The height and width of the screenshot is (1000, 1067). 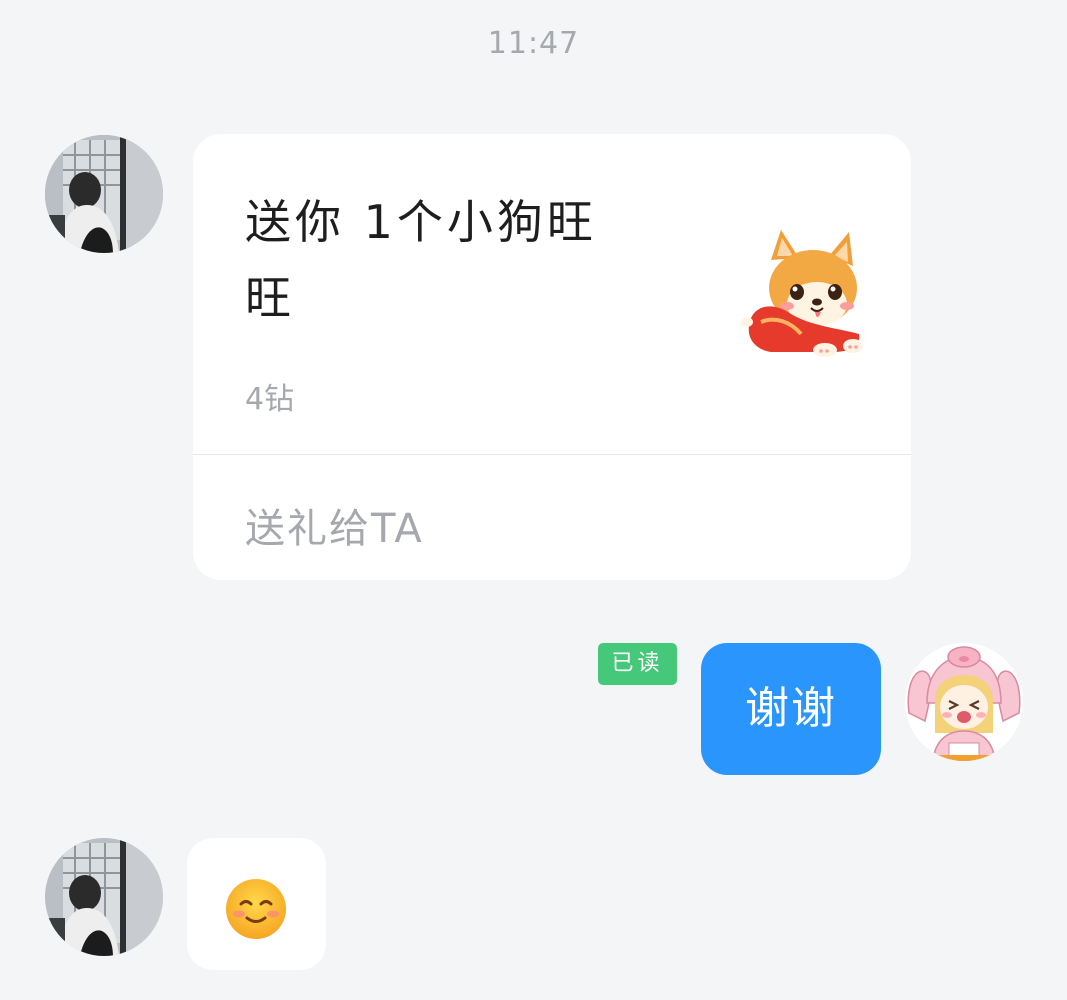 What do you see at coordinates (637, 664) in the screenshot?
I see `read-status-badge: 已读` at bounding box center [637, 664].